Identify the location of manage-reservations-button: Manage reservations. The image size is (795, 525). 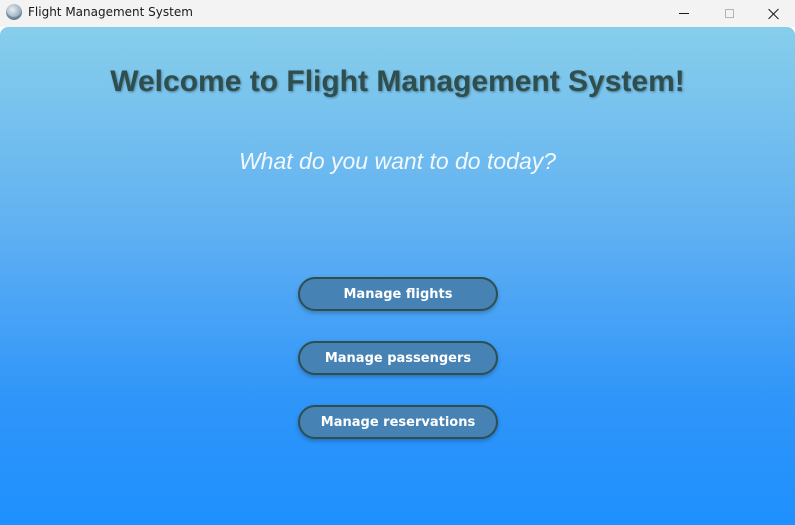
(398, 422).